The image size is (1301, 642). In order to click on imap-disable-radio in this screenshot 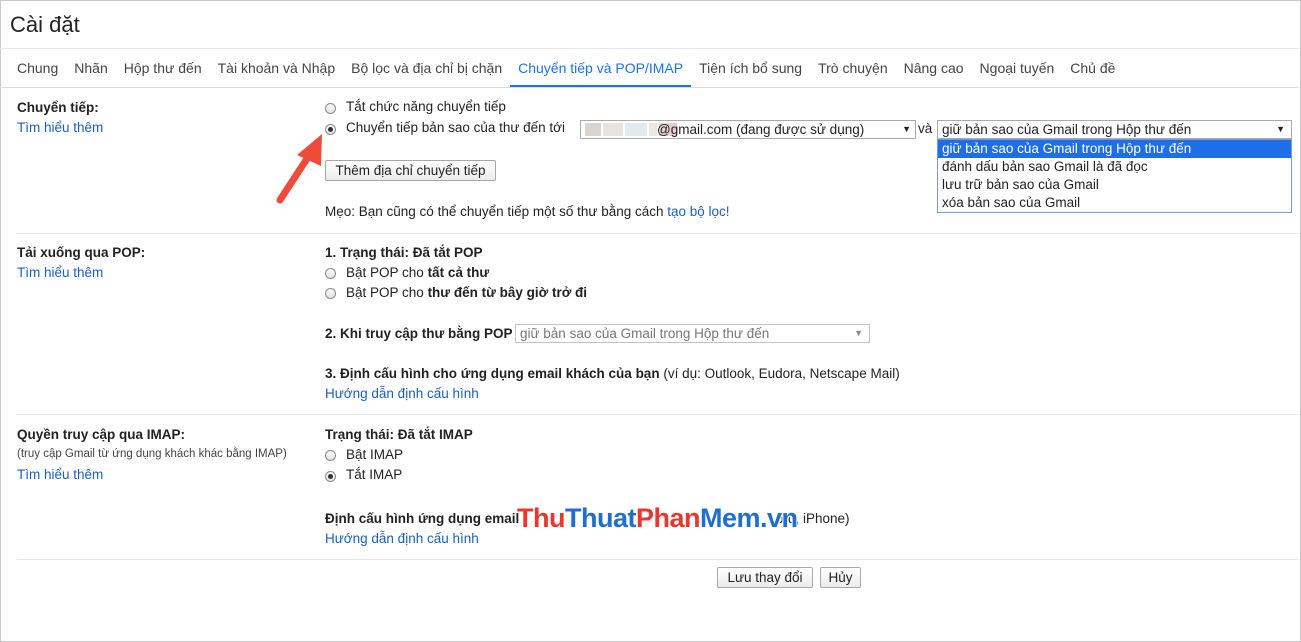, I will do `click(330, 476)`.